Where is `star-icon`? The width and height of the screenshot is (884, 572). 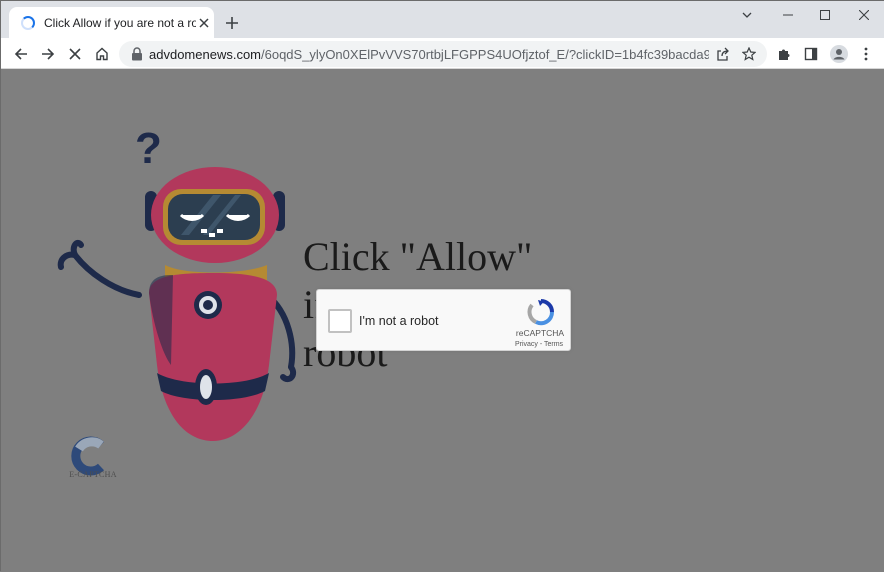
star-icon is located at coordinates (749, 54).